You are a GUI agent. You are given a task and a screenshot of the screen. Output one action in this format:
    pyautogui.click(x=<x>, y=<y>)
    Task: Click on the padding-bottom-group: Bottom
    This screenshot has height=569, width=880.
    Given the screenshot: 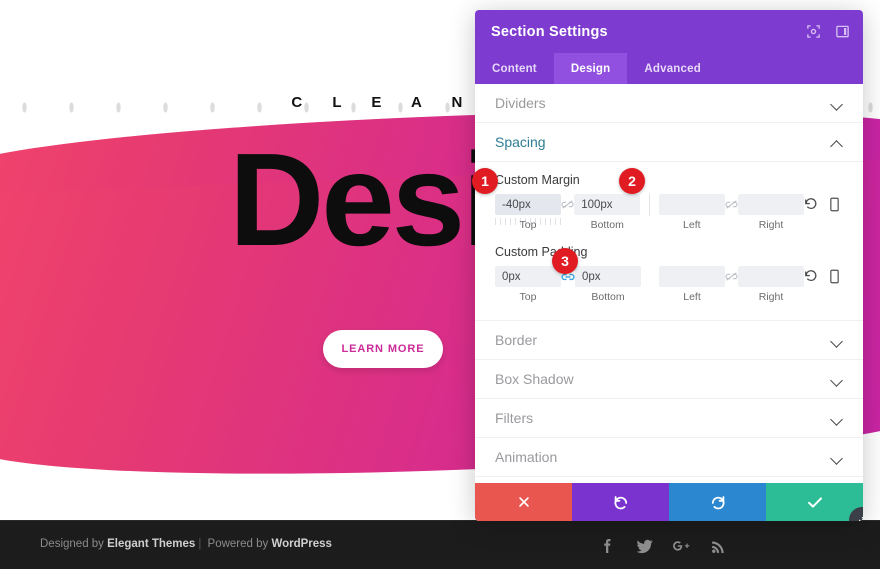 What is the action you would take?
    pyautogui.click(x=608, y=284)
    